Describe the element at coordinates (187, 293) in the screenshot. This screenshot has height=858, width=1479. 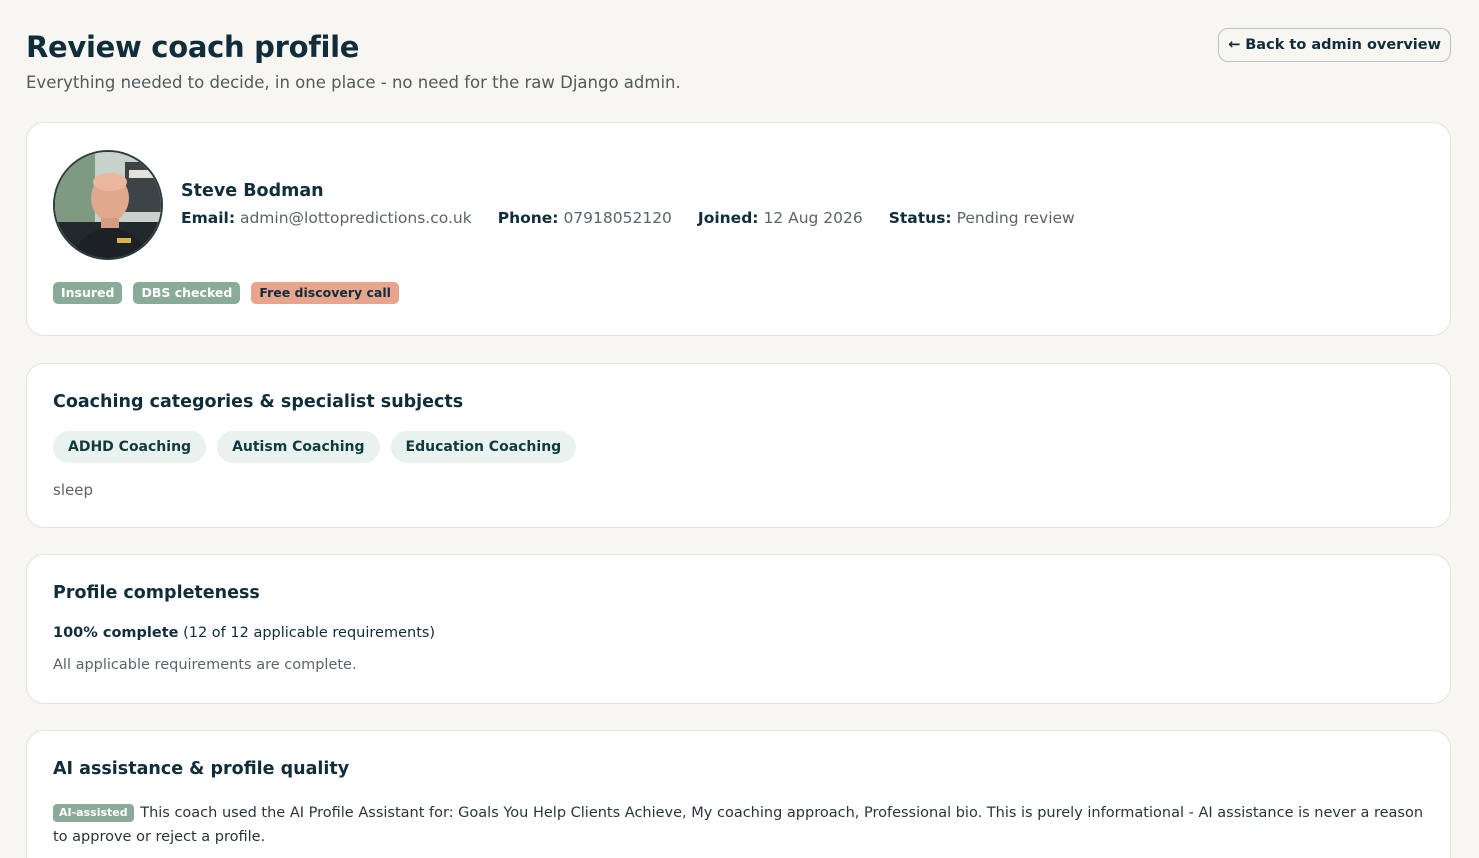
I see `dbs-checked-badge: DBS checked` at that location.